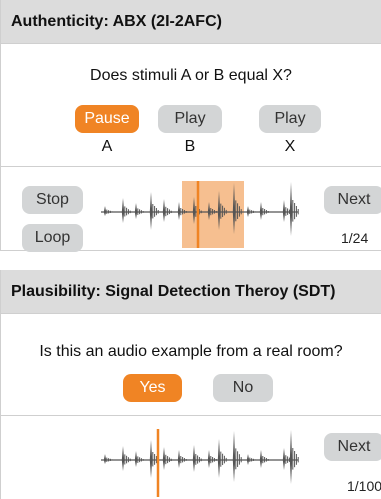 This screenshot has height=499, width=381. What do you see at coordinates (200, 457) in the screenshot?
I see `waveform-trace` at bounding box center [200, 457].